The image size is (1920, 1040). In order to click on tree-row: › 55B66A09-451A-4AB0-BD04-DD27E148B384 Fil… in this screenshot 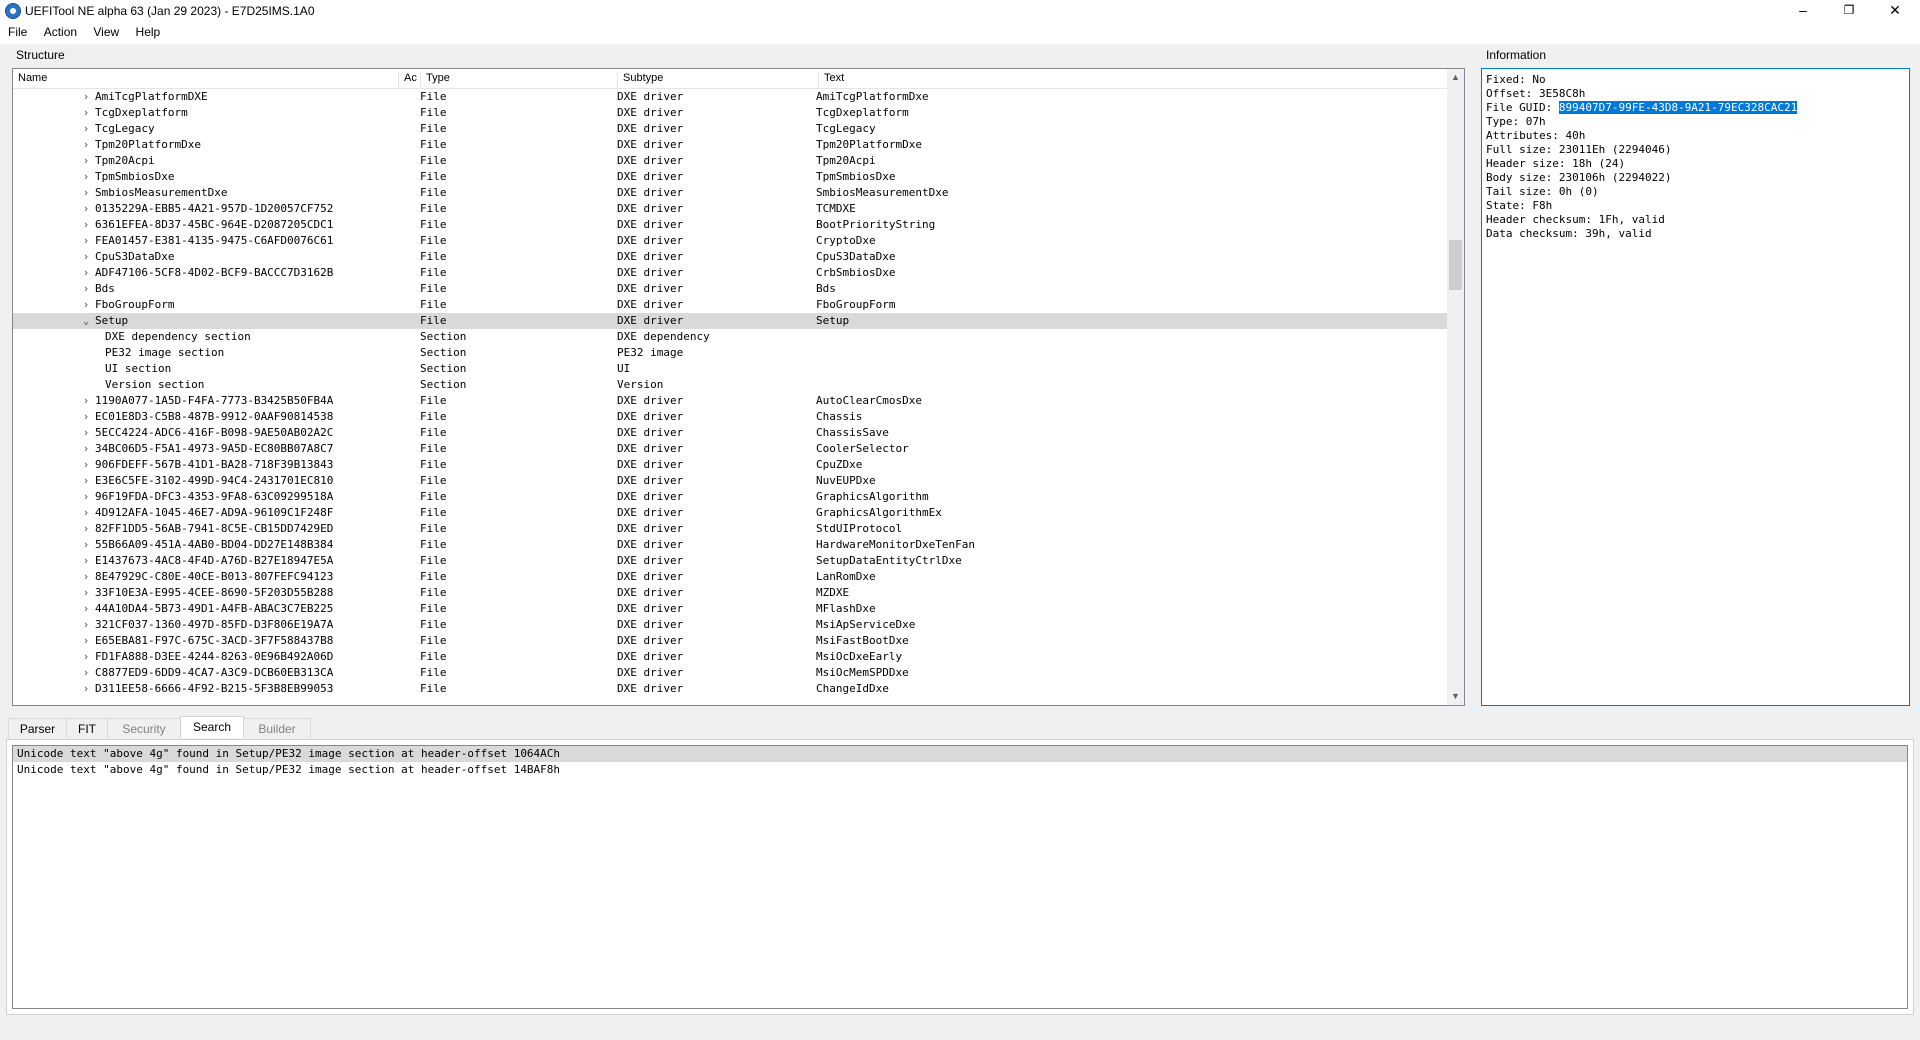, I will do `click(730, 545)`.